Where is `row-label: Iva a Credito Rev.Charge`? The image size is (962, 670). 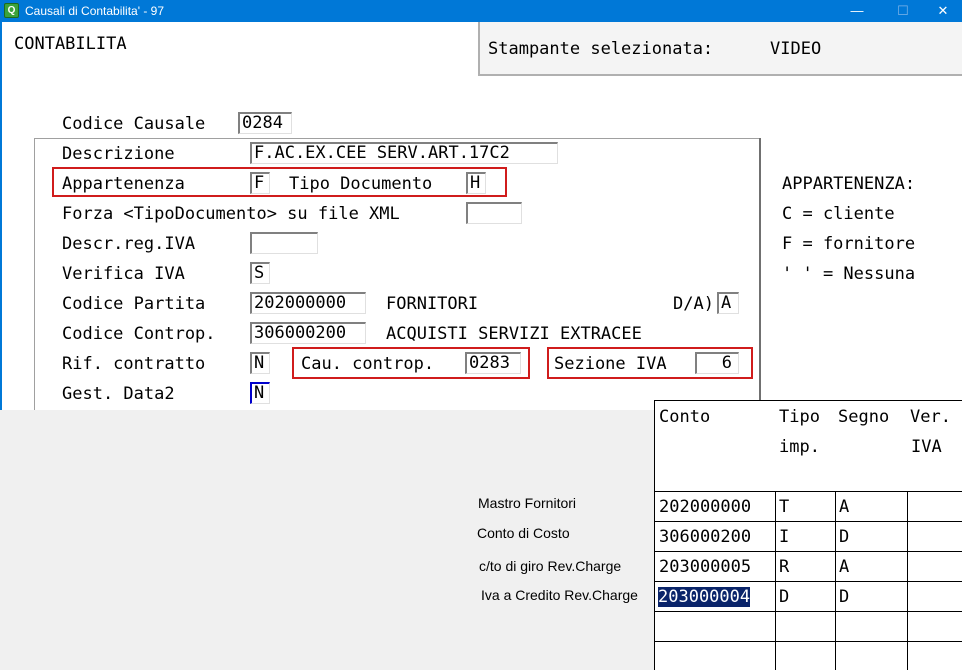 row-label: Iva a Credito Rev.Charge is located at coordinates (559, 595).